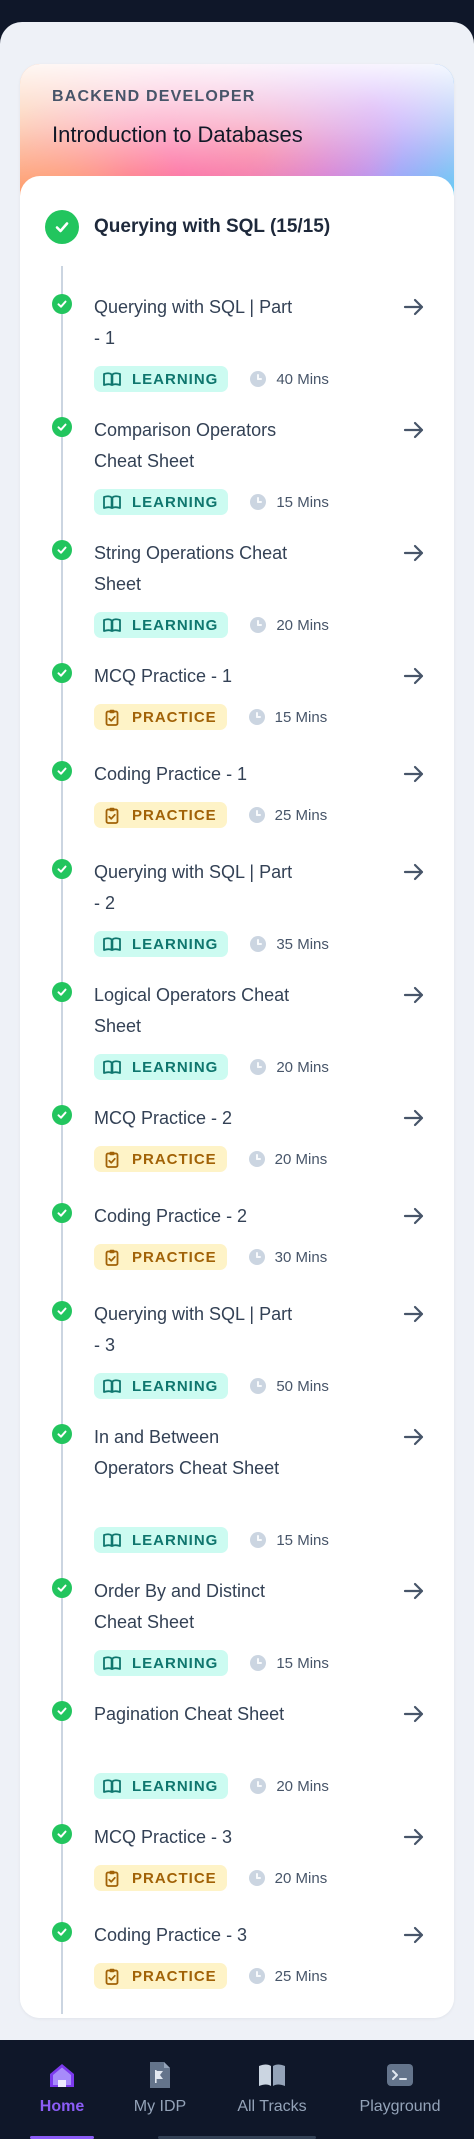  What do you see at coordinates (194, 1330) in the screenshot?
I see `topic-title: Querying with SQL | Part - 3` at bounding box center [194, 1330].